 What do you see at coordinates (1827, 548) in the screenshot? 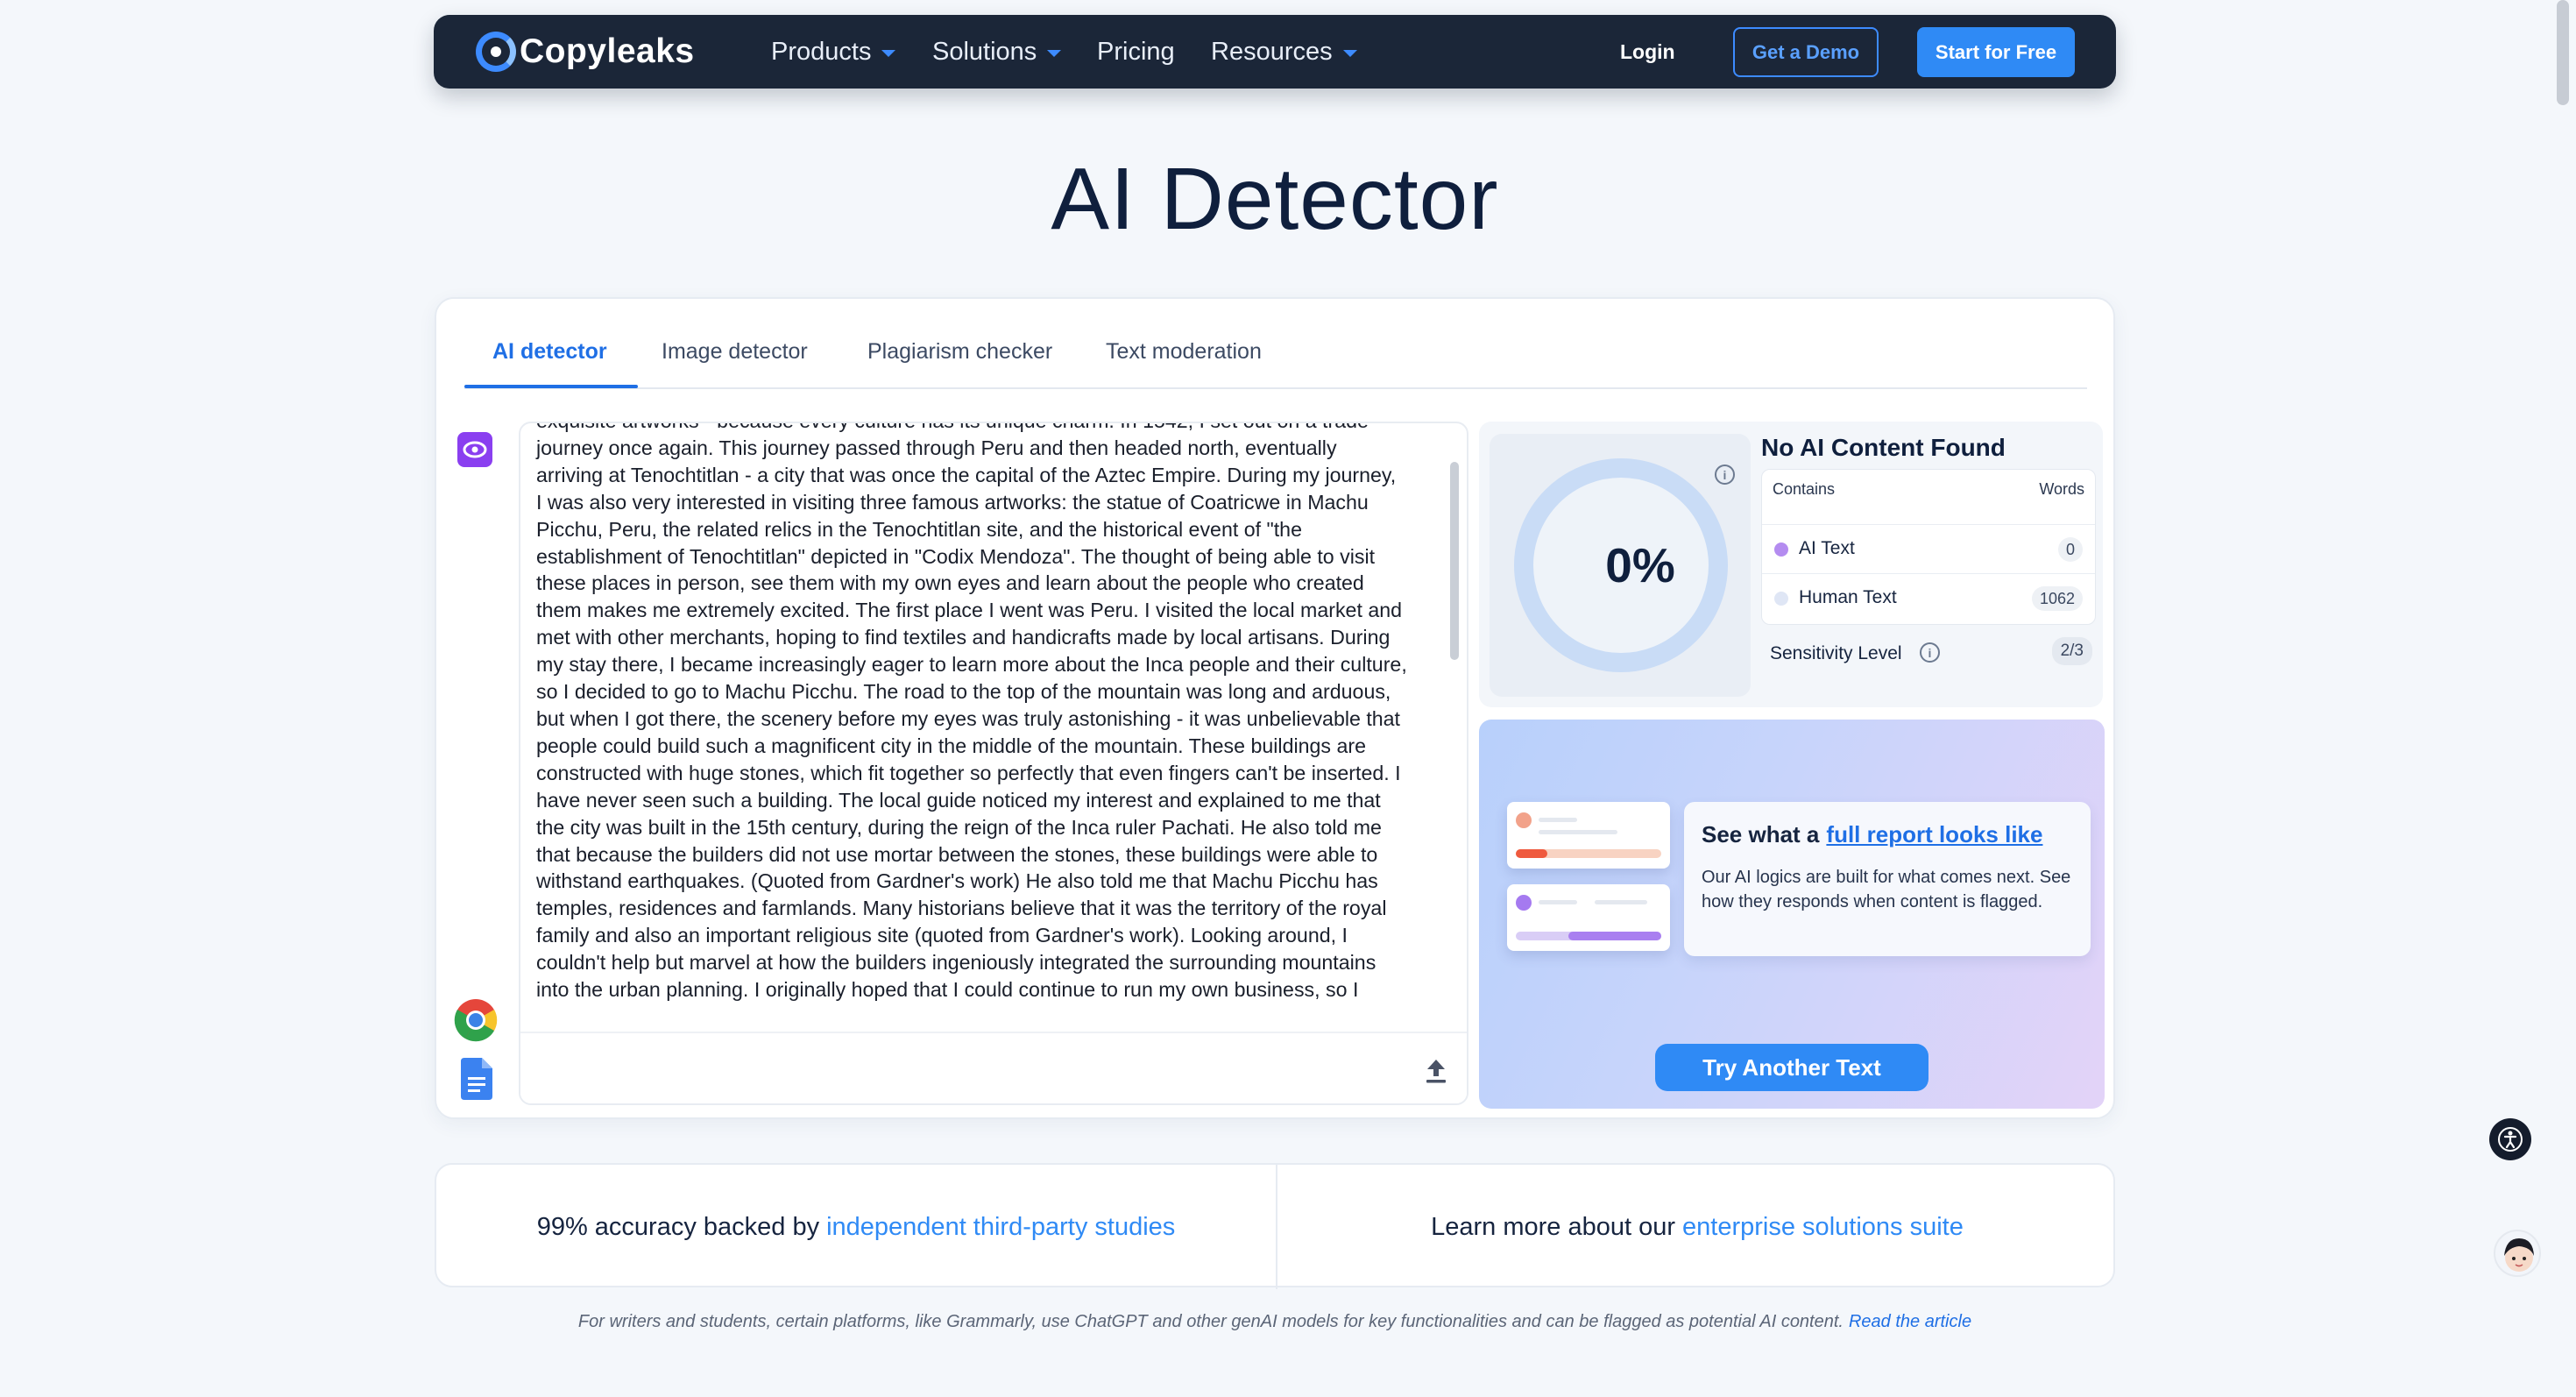
I see `ai-text-label: AI Text` at bounding box center [1827, 548].